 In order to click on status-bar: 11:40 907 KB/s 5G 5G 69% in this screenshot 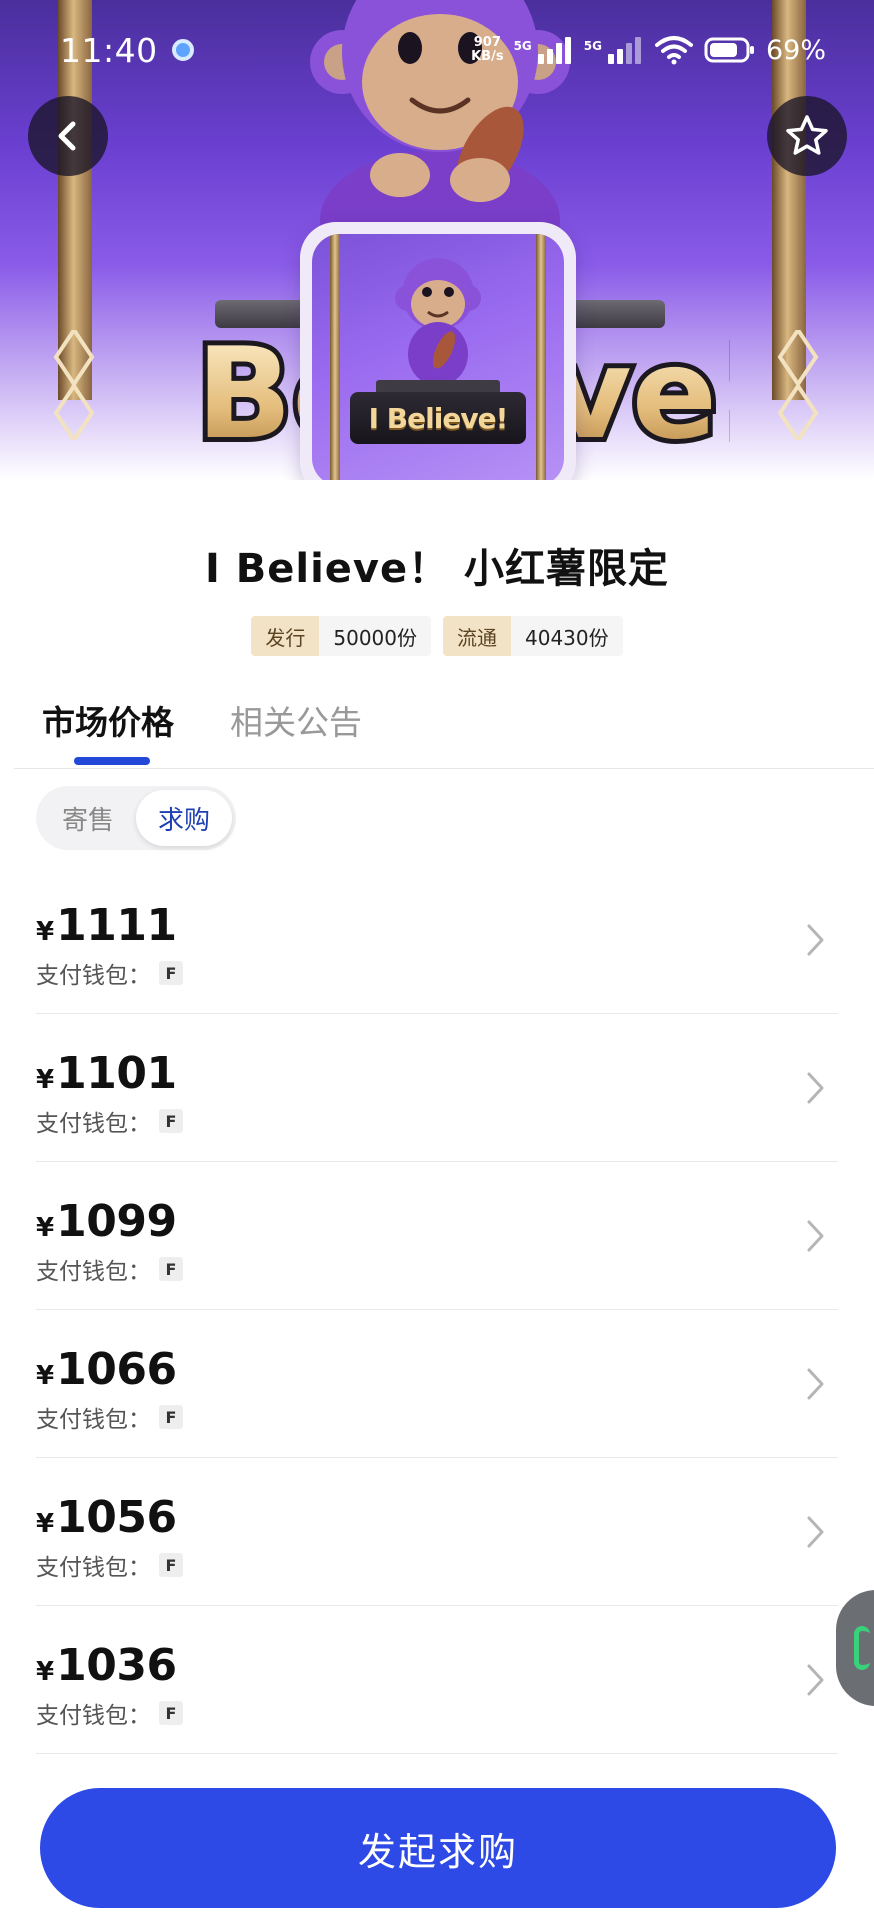, I will do `click(437, 50)`.